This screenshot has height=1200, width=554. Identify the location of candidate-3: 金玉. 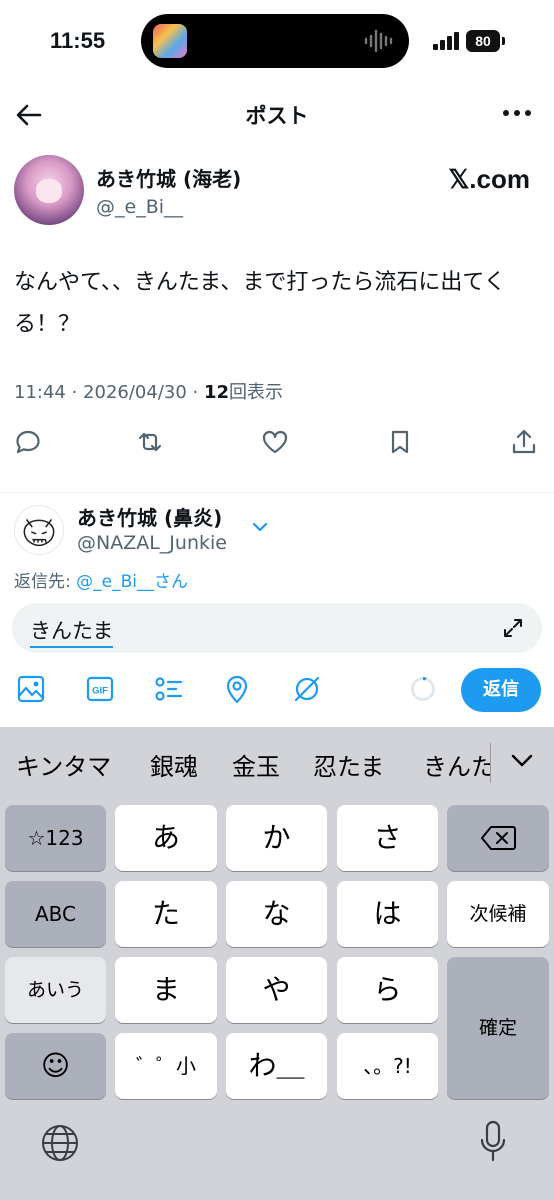
(256, 764).